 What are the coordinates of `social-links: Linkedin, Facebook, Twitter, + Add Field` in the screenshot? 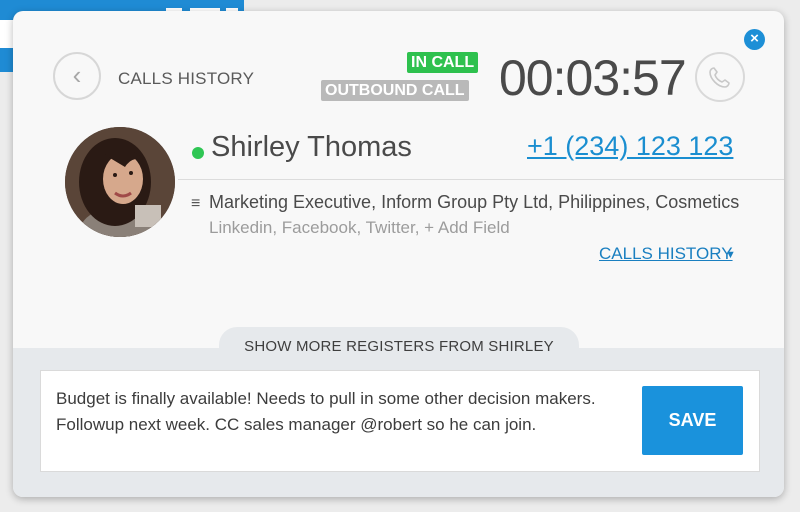 It's located at (359, 227).